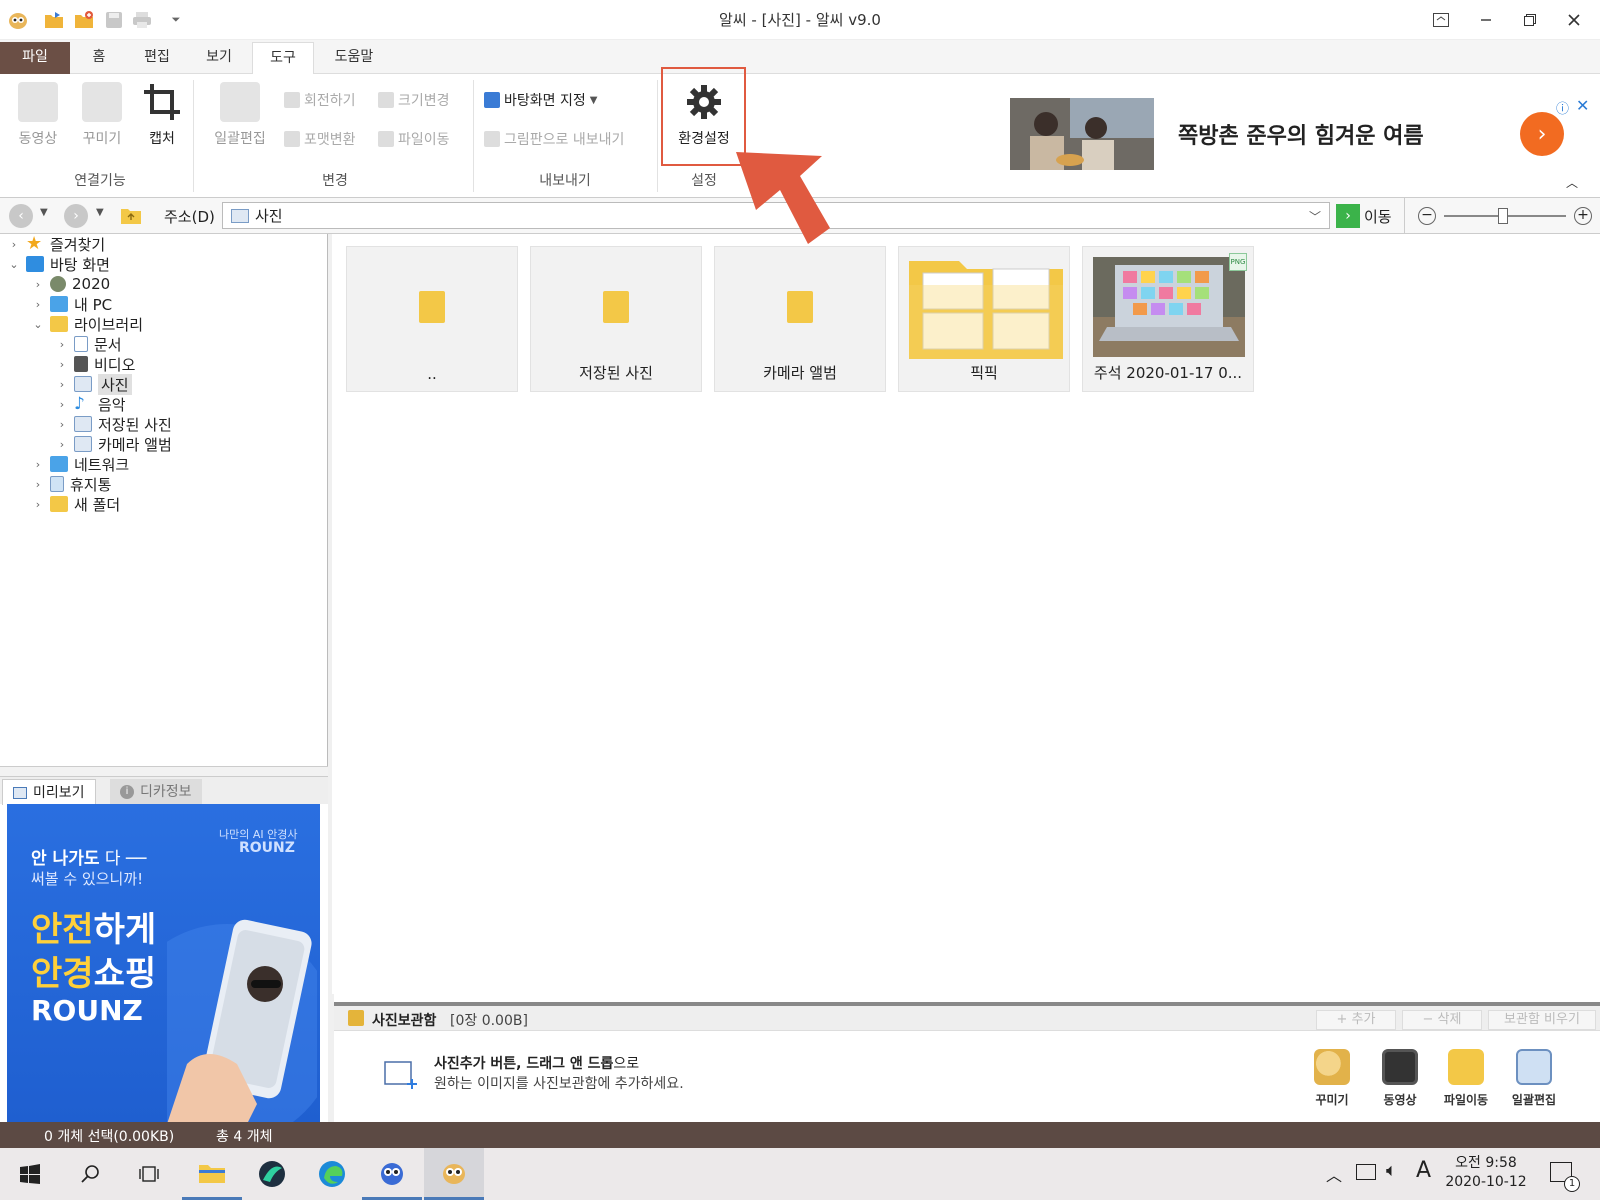 This screenshot has width=1600, height=1200. I want to click on capture-button: 캡처, so click(162, 115).